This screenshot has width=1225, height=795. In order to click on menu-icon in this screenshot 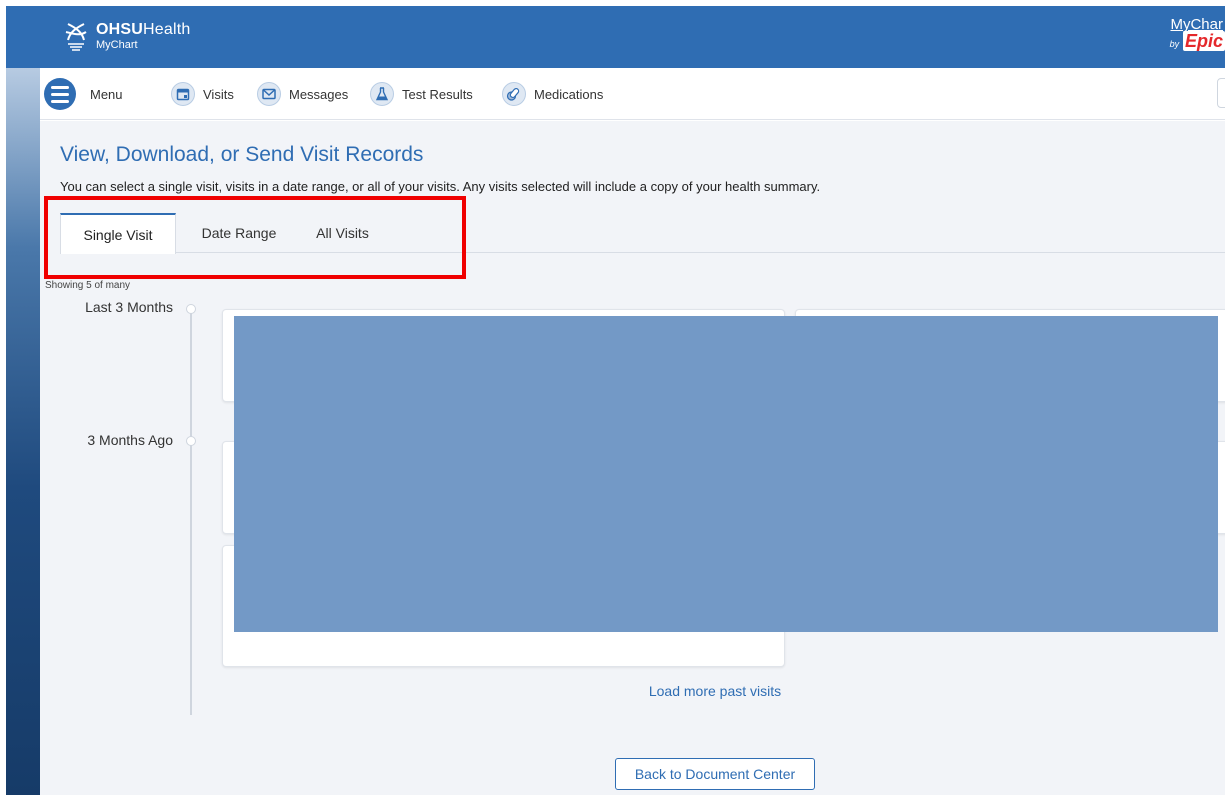, I will do `click(60, 94)`.